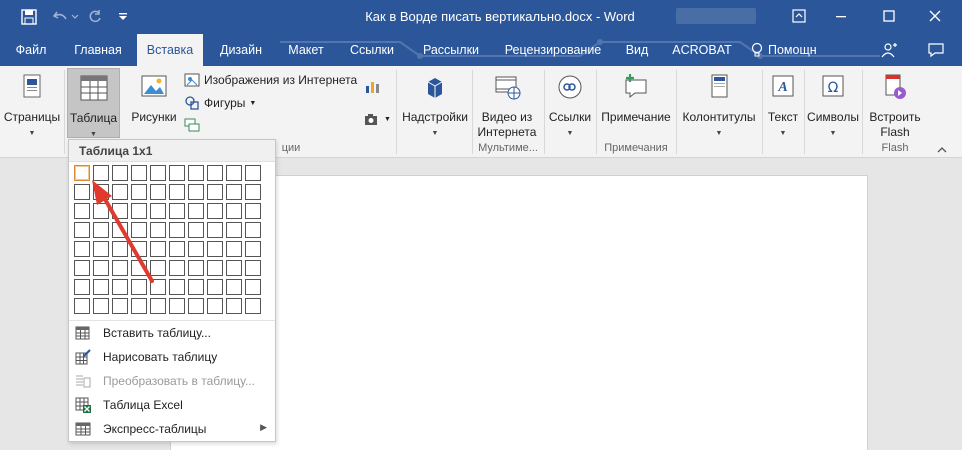 The height and width of the screenshot is (450, 962). I want to click on tab-references: Ссылки, so click(372, 50).